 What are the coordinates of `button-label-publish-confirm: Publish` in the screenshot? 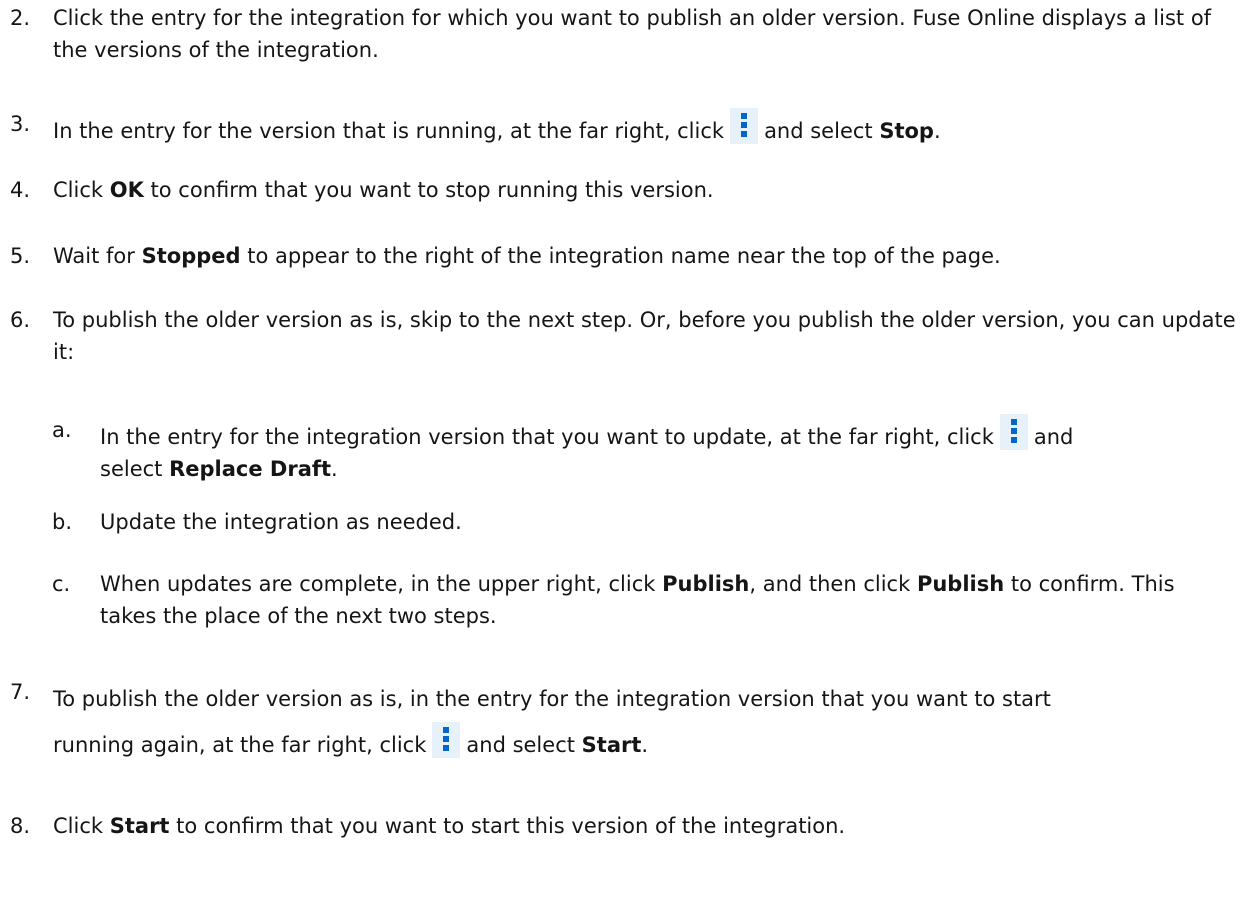 It's located at (960, 584).